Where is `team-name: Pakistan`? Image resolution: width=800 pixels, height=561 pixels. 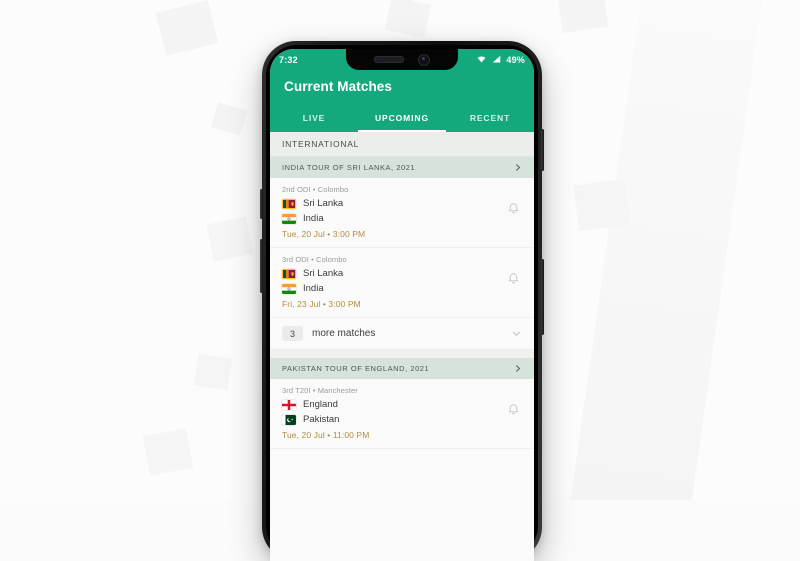
team-name: Pakistan is located at coordinates (321, 419).